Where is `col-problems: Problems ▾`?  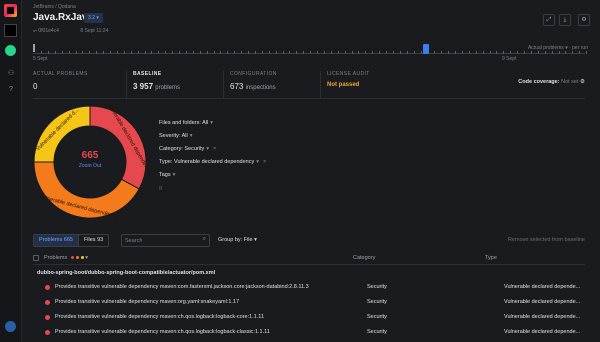
col-problems: Problems ▾ is located at coordinates (66, 258).